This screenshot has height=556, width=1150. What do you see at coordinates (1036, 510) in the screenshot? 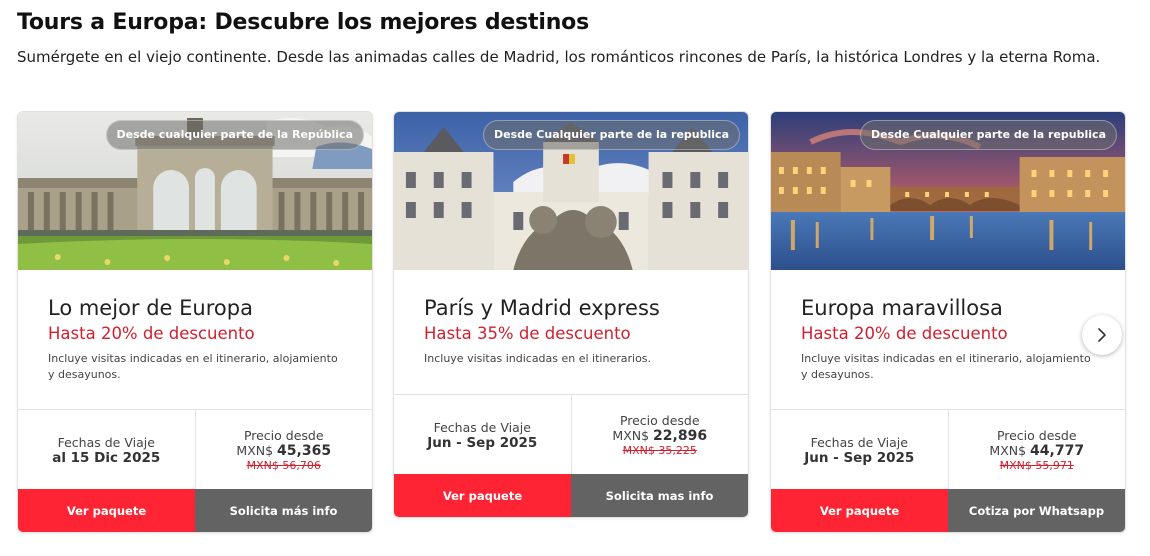
I see `whatsapp-quote-button: Cotiza por Whatsapp` at bounding box center [1036, 510].